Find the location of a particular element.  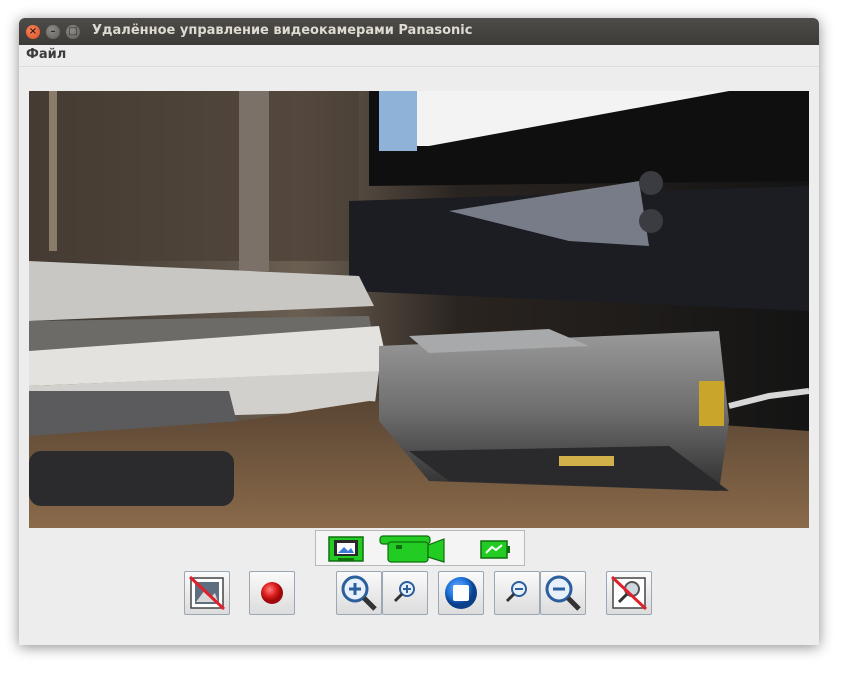

zoom-out-large-icon is located at coordinates (563, 593).